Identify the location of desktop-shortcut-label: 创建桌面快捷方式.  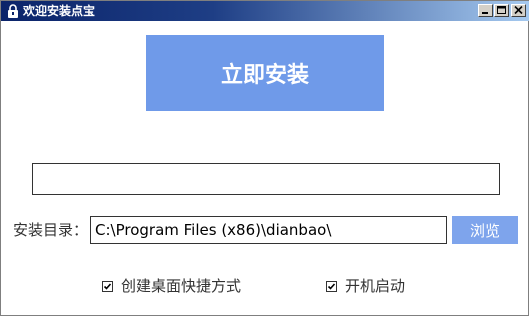
(181, 286).